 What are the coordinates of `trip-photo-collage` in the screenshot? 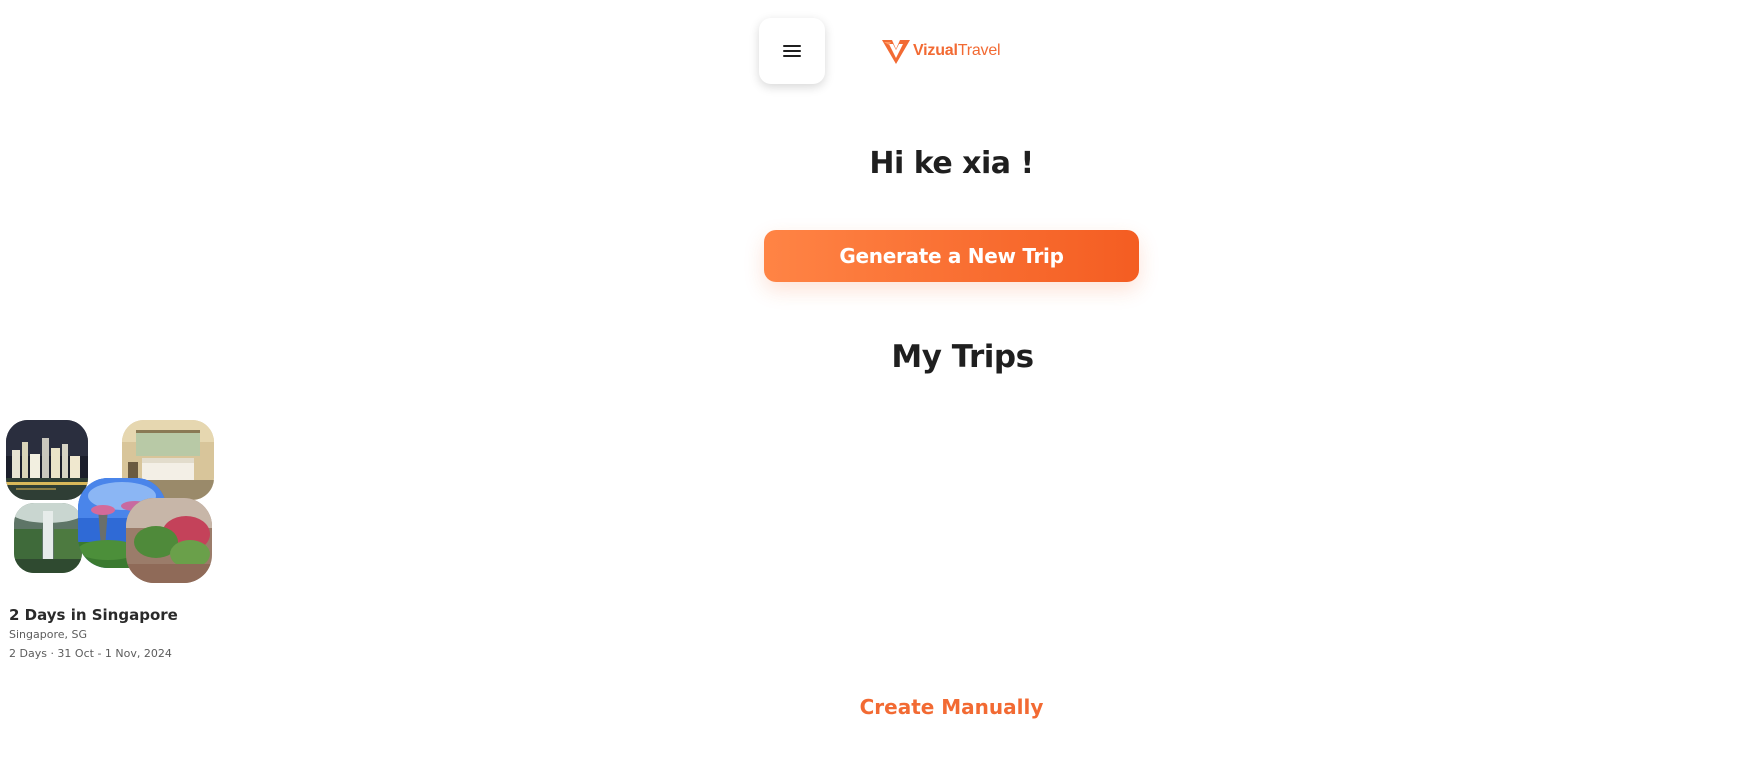 It's located at (111, 502).